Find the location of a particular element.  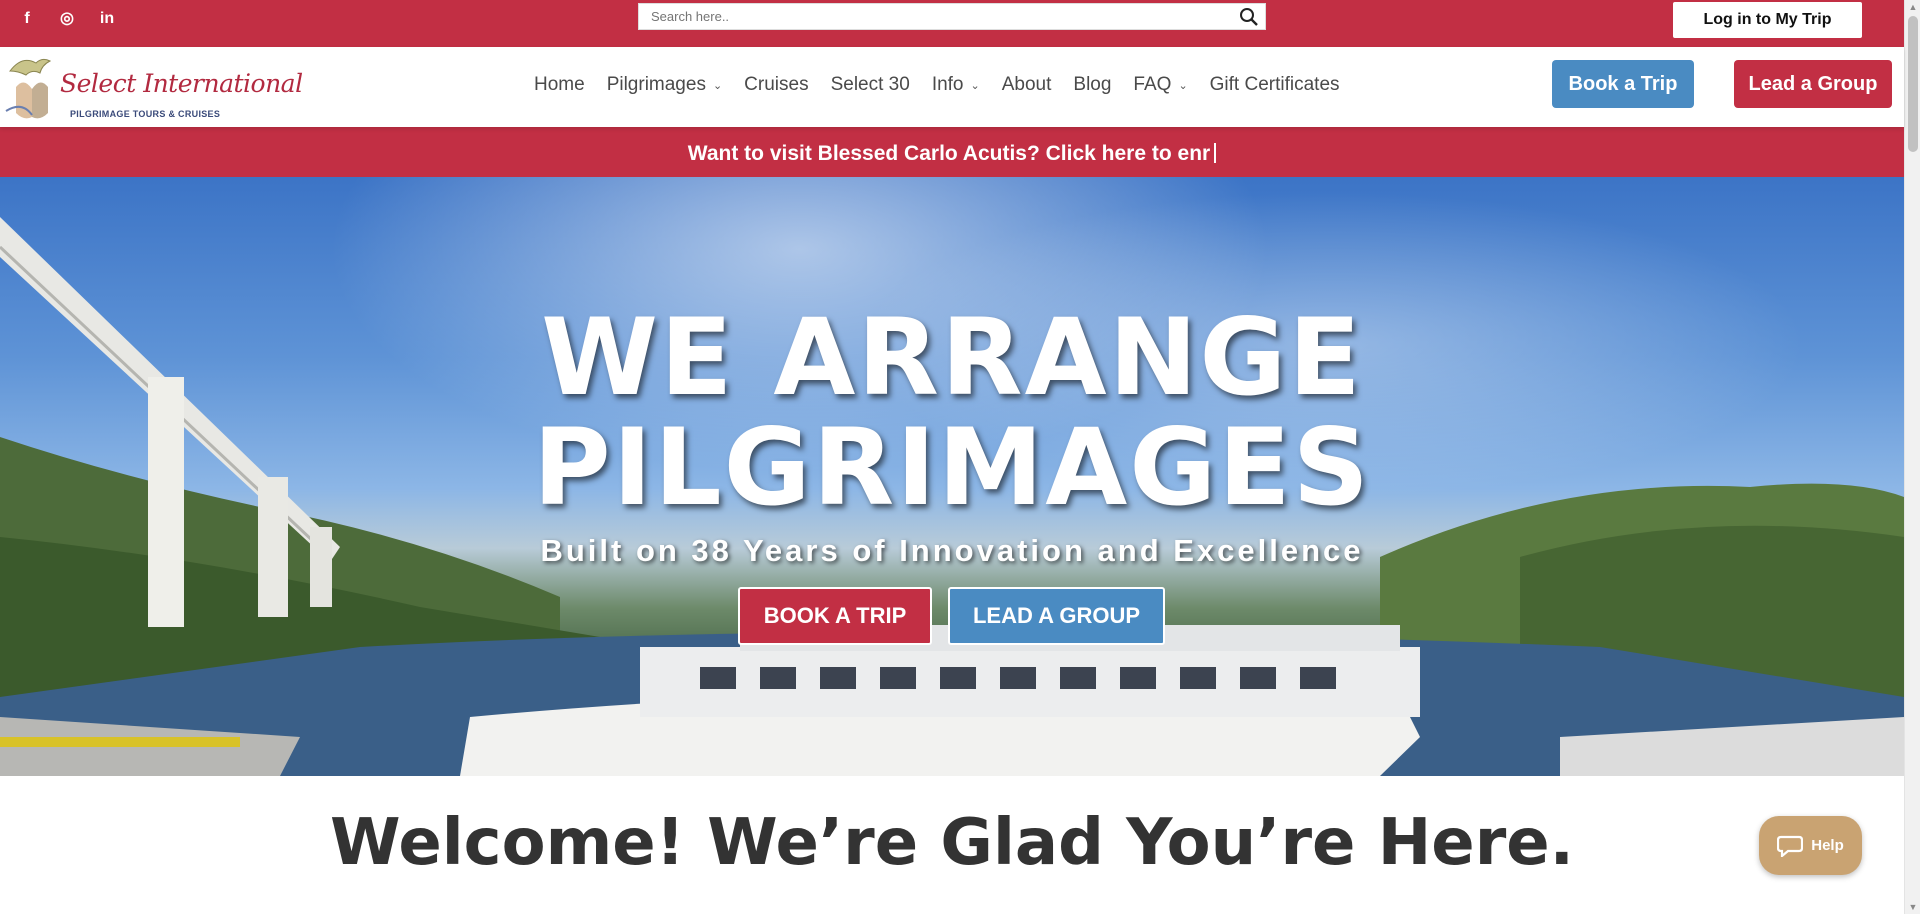

nav-item-gift-certificates: Gift Certificates is located at coordinates (1275, 85).